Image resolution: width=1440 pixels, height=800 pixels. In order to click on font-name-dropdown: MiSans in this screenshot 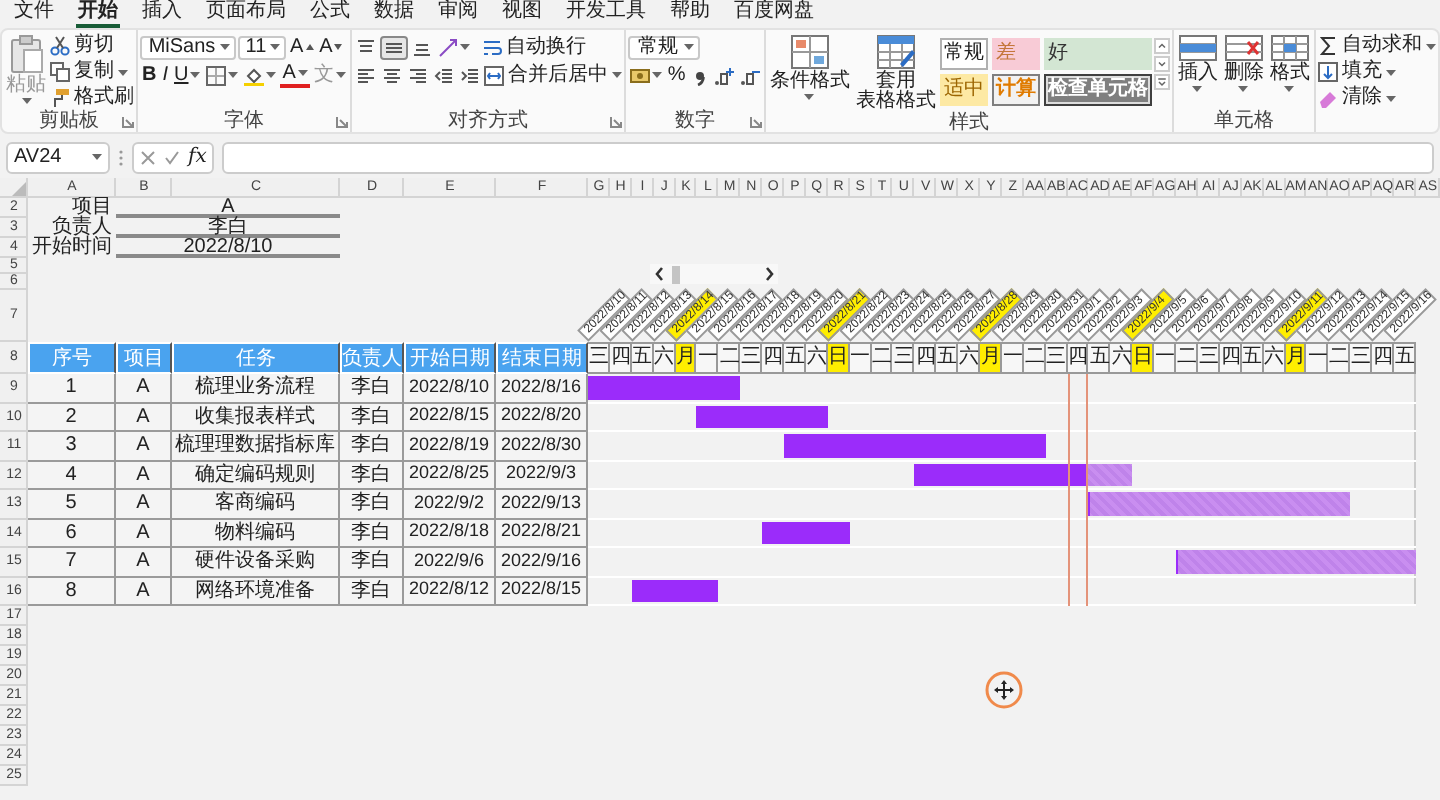, I will do `click(188, 47)`.